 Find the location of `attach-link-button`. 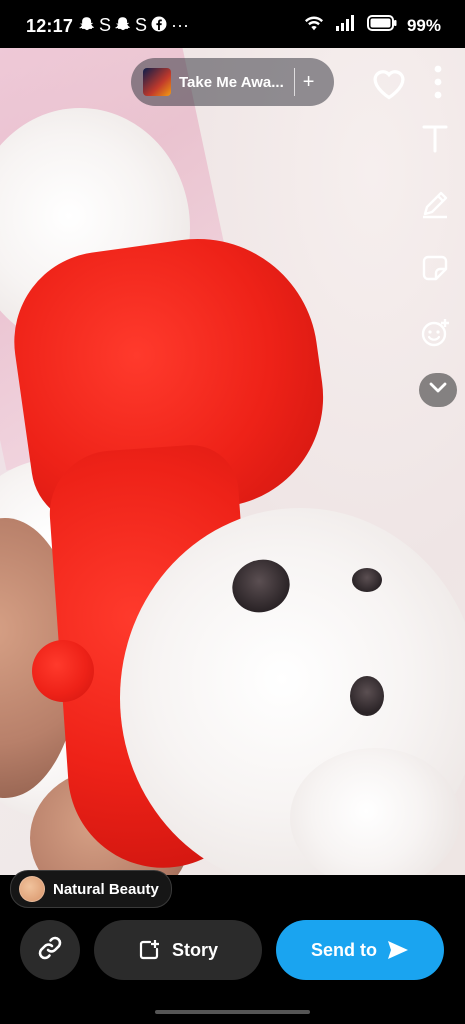

attach-link-button is located at coordinates (50, 950).